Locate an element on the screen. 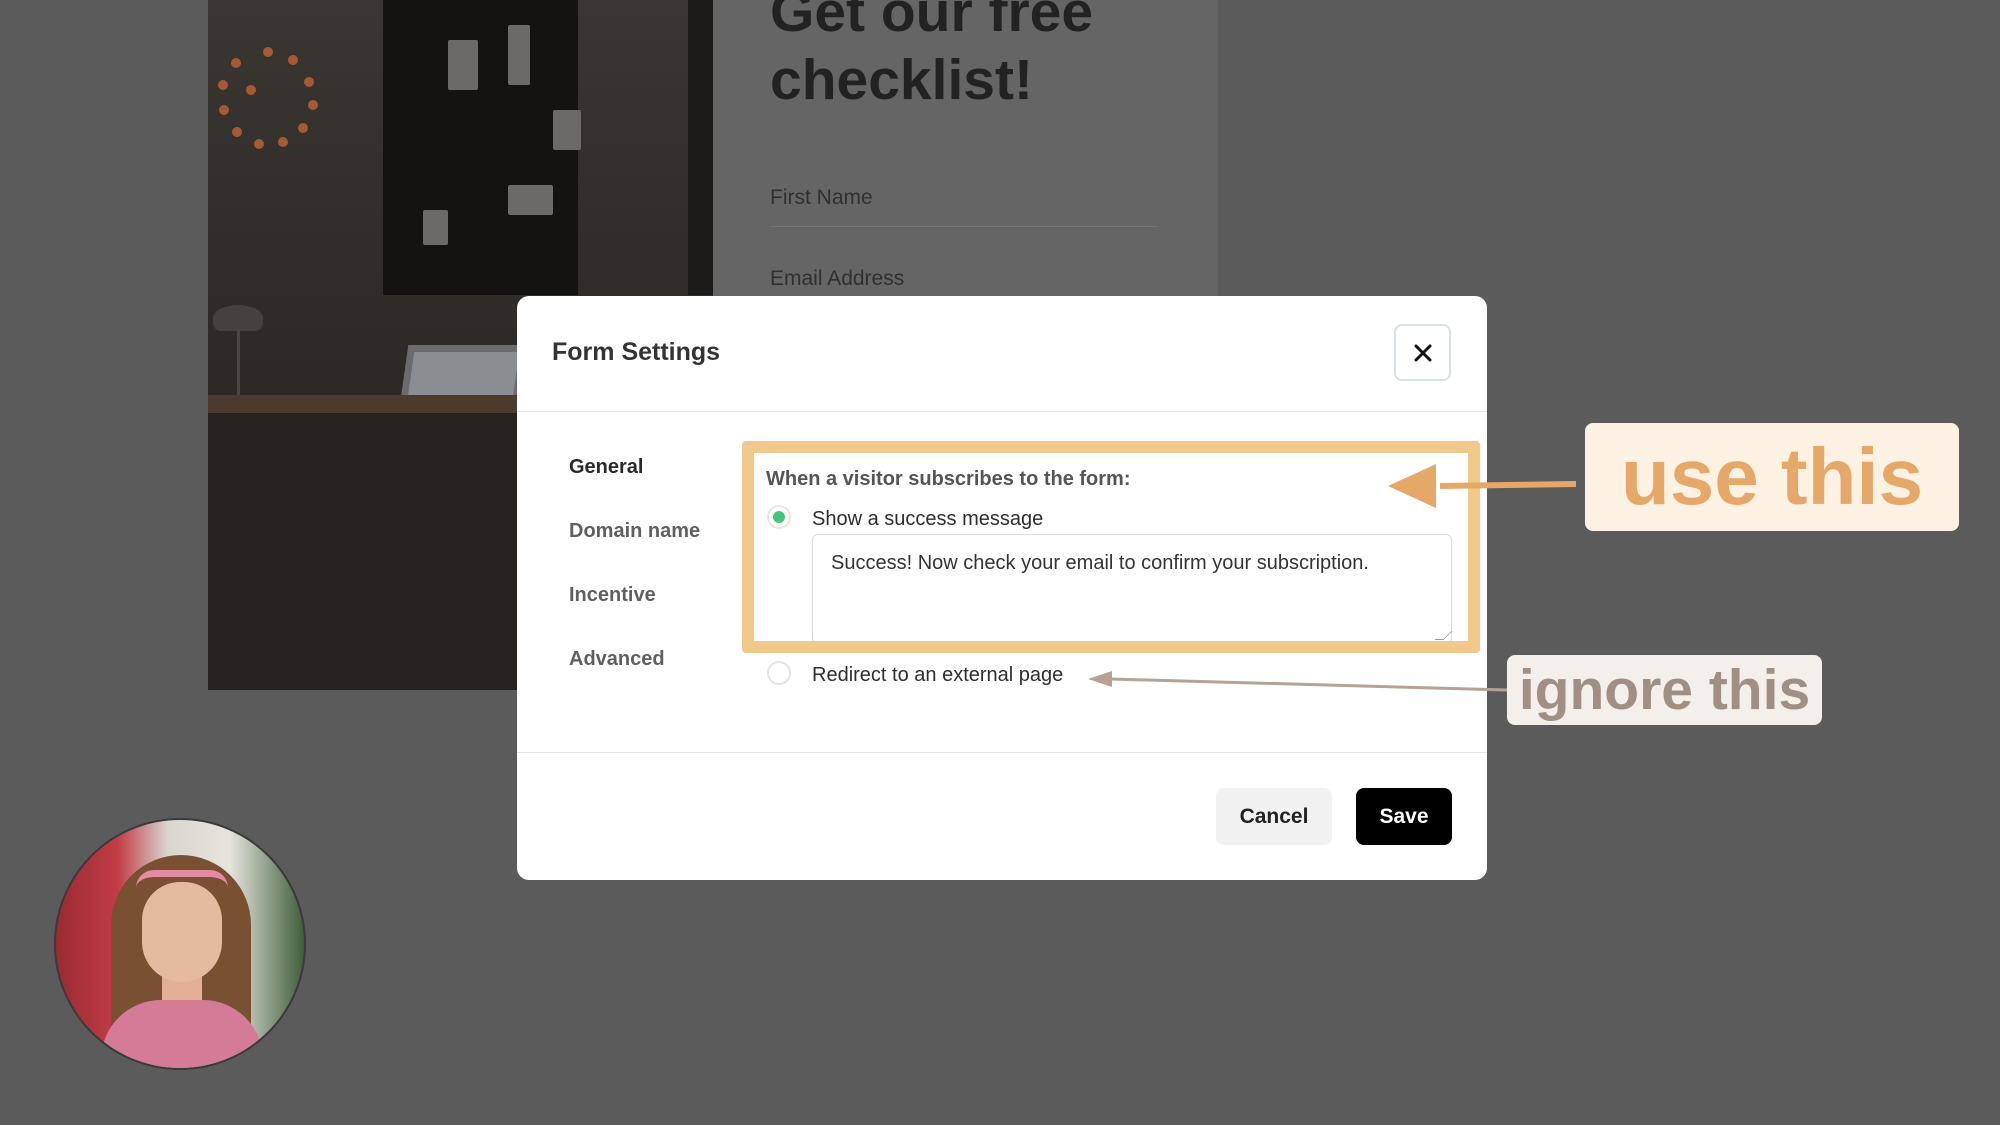 The width and height of the screenshot is (2000, 1125). background-email-field: Email Address is located at coordinates (837, 278).